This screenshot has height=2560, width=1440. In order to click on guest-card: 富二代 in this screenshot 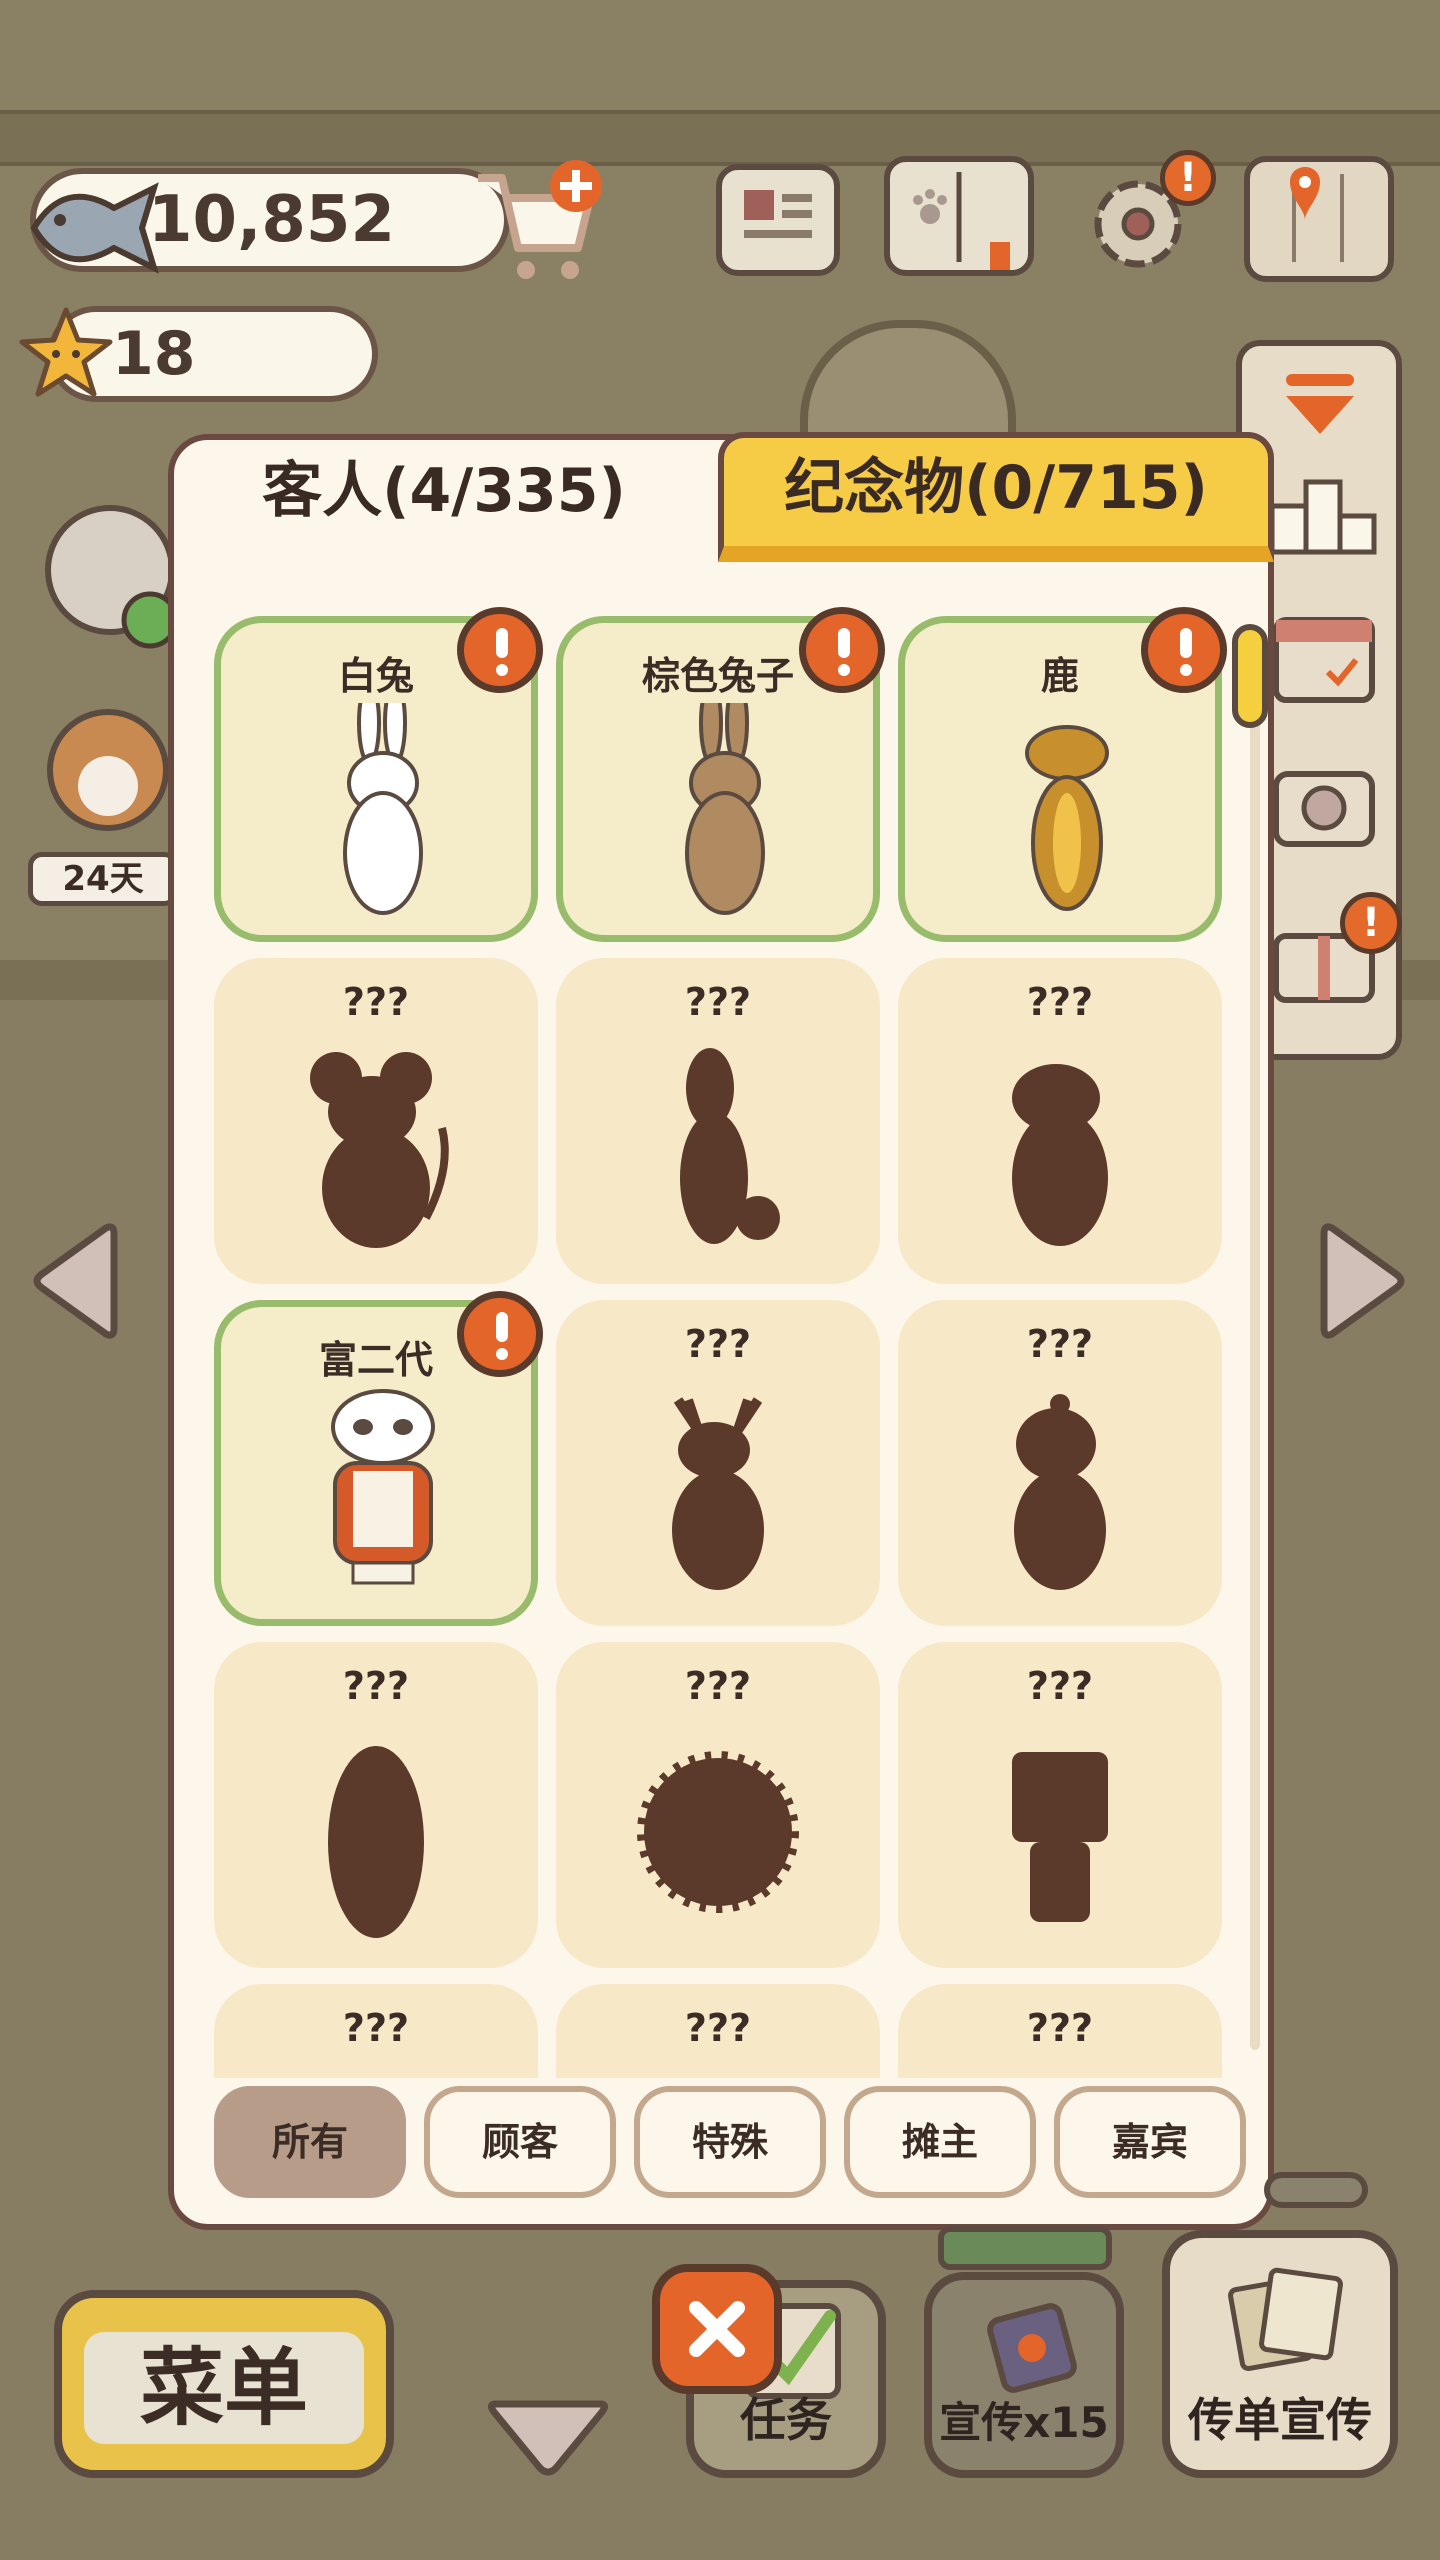, I will do `click(378, 1458)`.